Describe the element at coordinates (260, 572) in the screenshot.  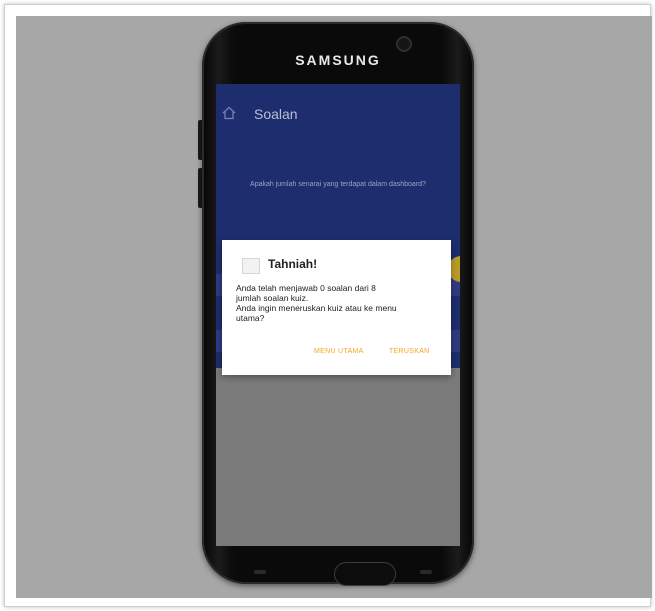
I see `recent-apps-key` at that location.